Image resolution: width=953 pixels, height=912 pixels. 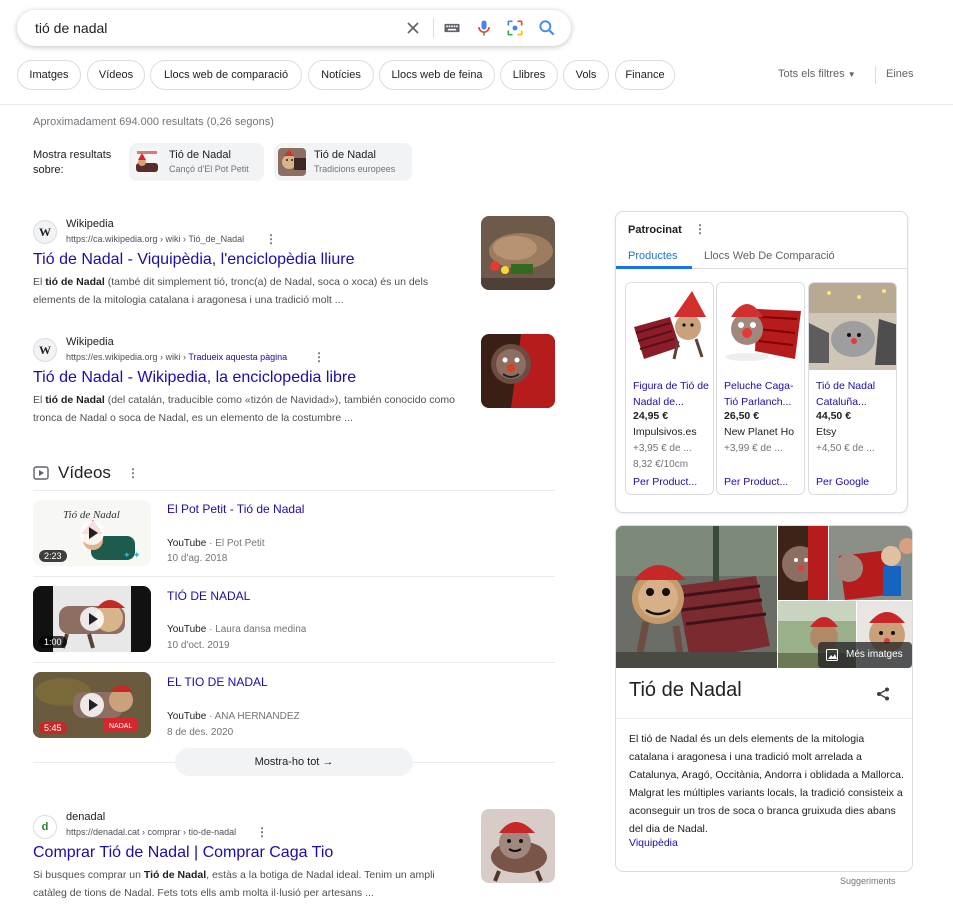 I want to click on entity-subtitle: Tradicions europees, so click(x=355, y=169).